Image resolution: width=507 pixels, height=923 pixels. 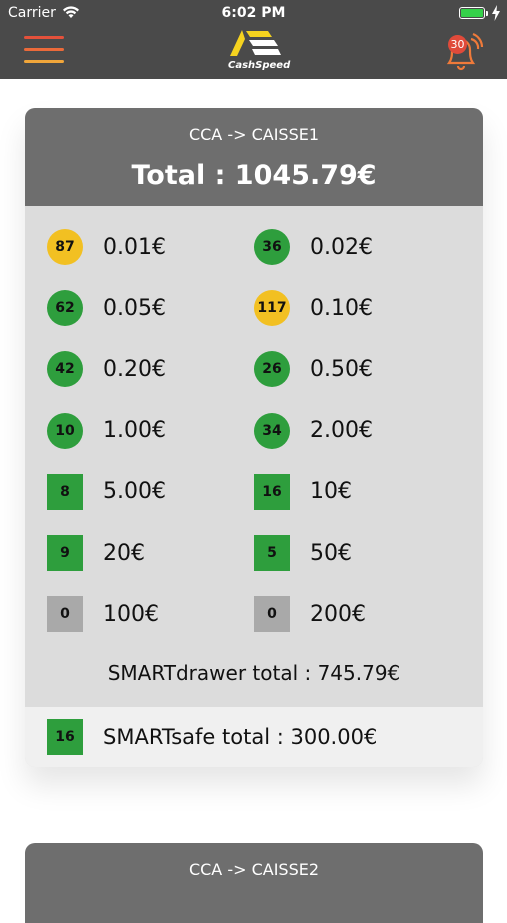 What do you see at coordinates (65, 491) in the screenshot?
I see `note-count-badge: 8` at bounding box center [65, 491].